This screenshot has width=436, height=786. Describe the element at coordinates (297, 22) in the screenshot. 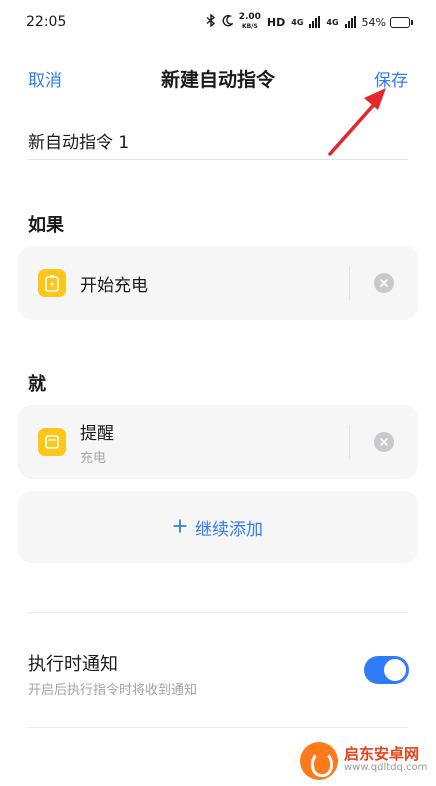

I see `network-label-1: 4G` at that location.